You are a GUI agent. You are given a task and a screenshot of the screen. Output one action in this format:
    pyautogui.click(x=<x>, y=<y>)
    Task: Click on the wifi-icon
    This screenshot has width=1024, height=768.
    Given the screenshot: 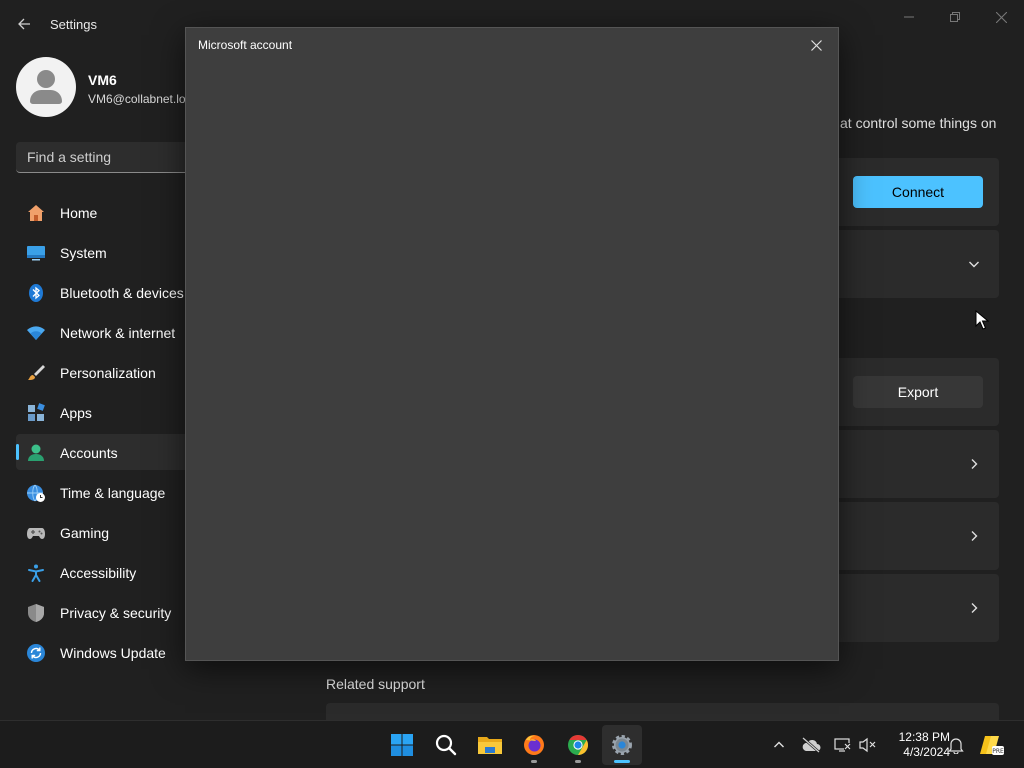 What is the action you would take?
    pyautogui.click(x=36, y=333)
    